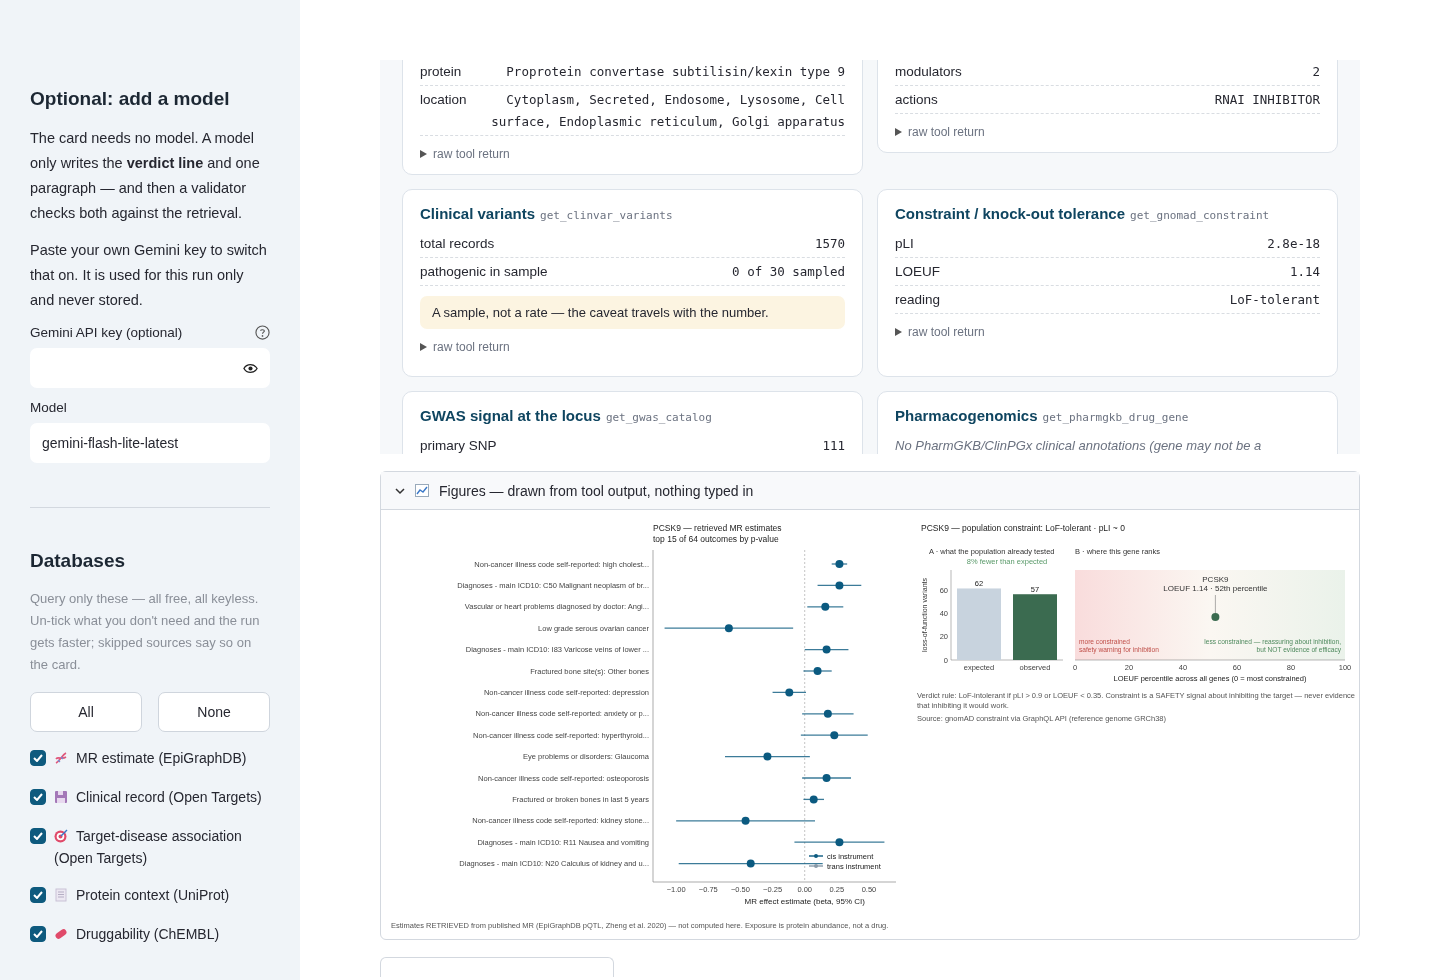  Describe the element at coordinates (966, 415) in the screenshot. I see `card-title: Pharmacogenomics` at that location.